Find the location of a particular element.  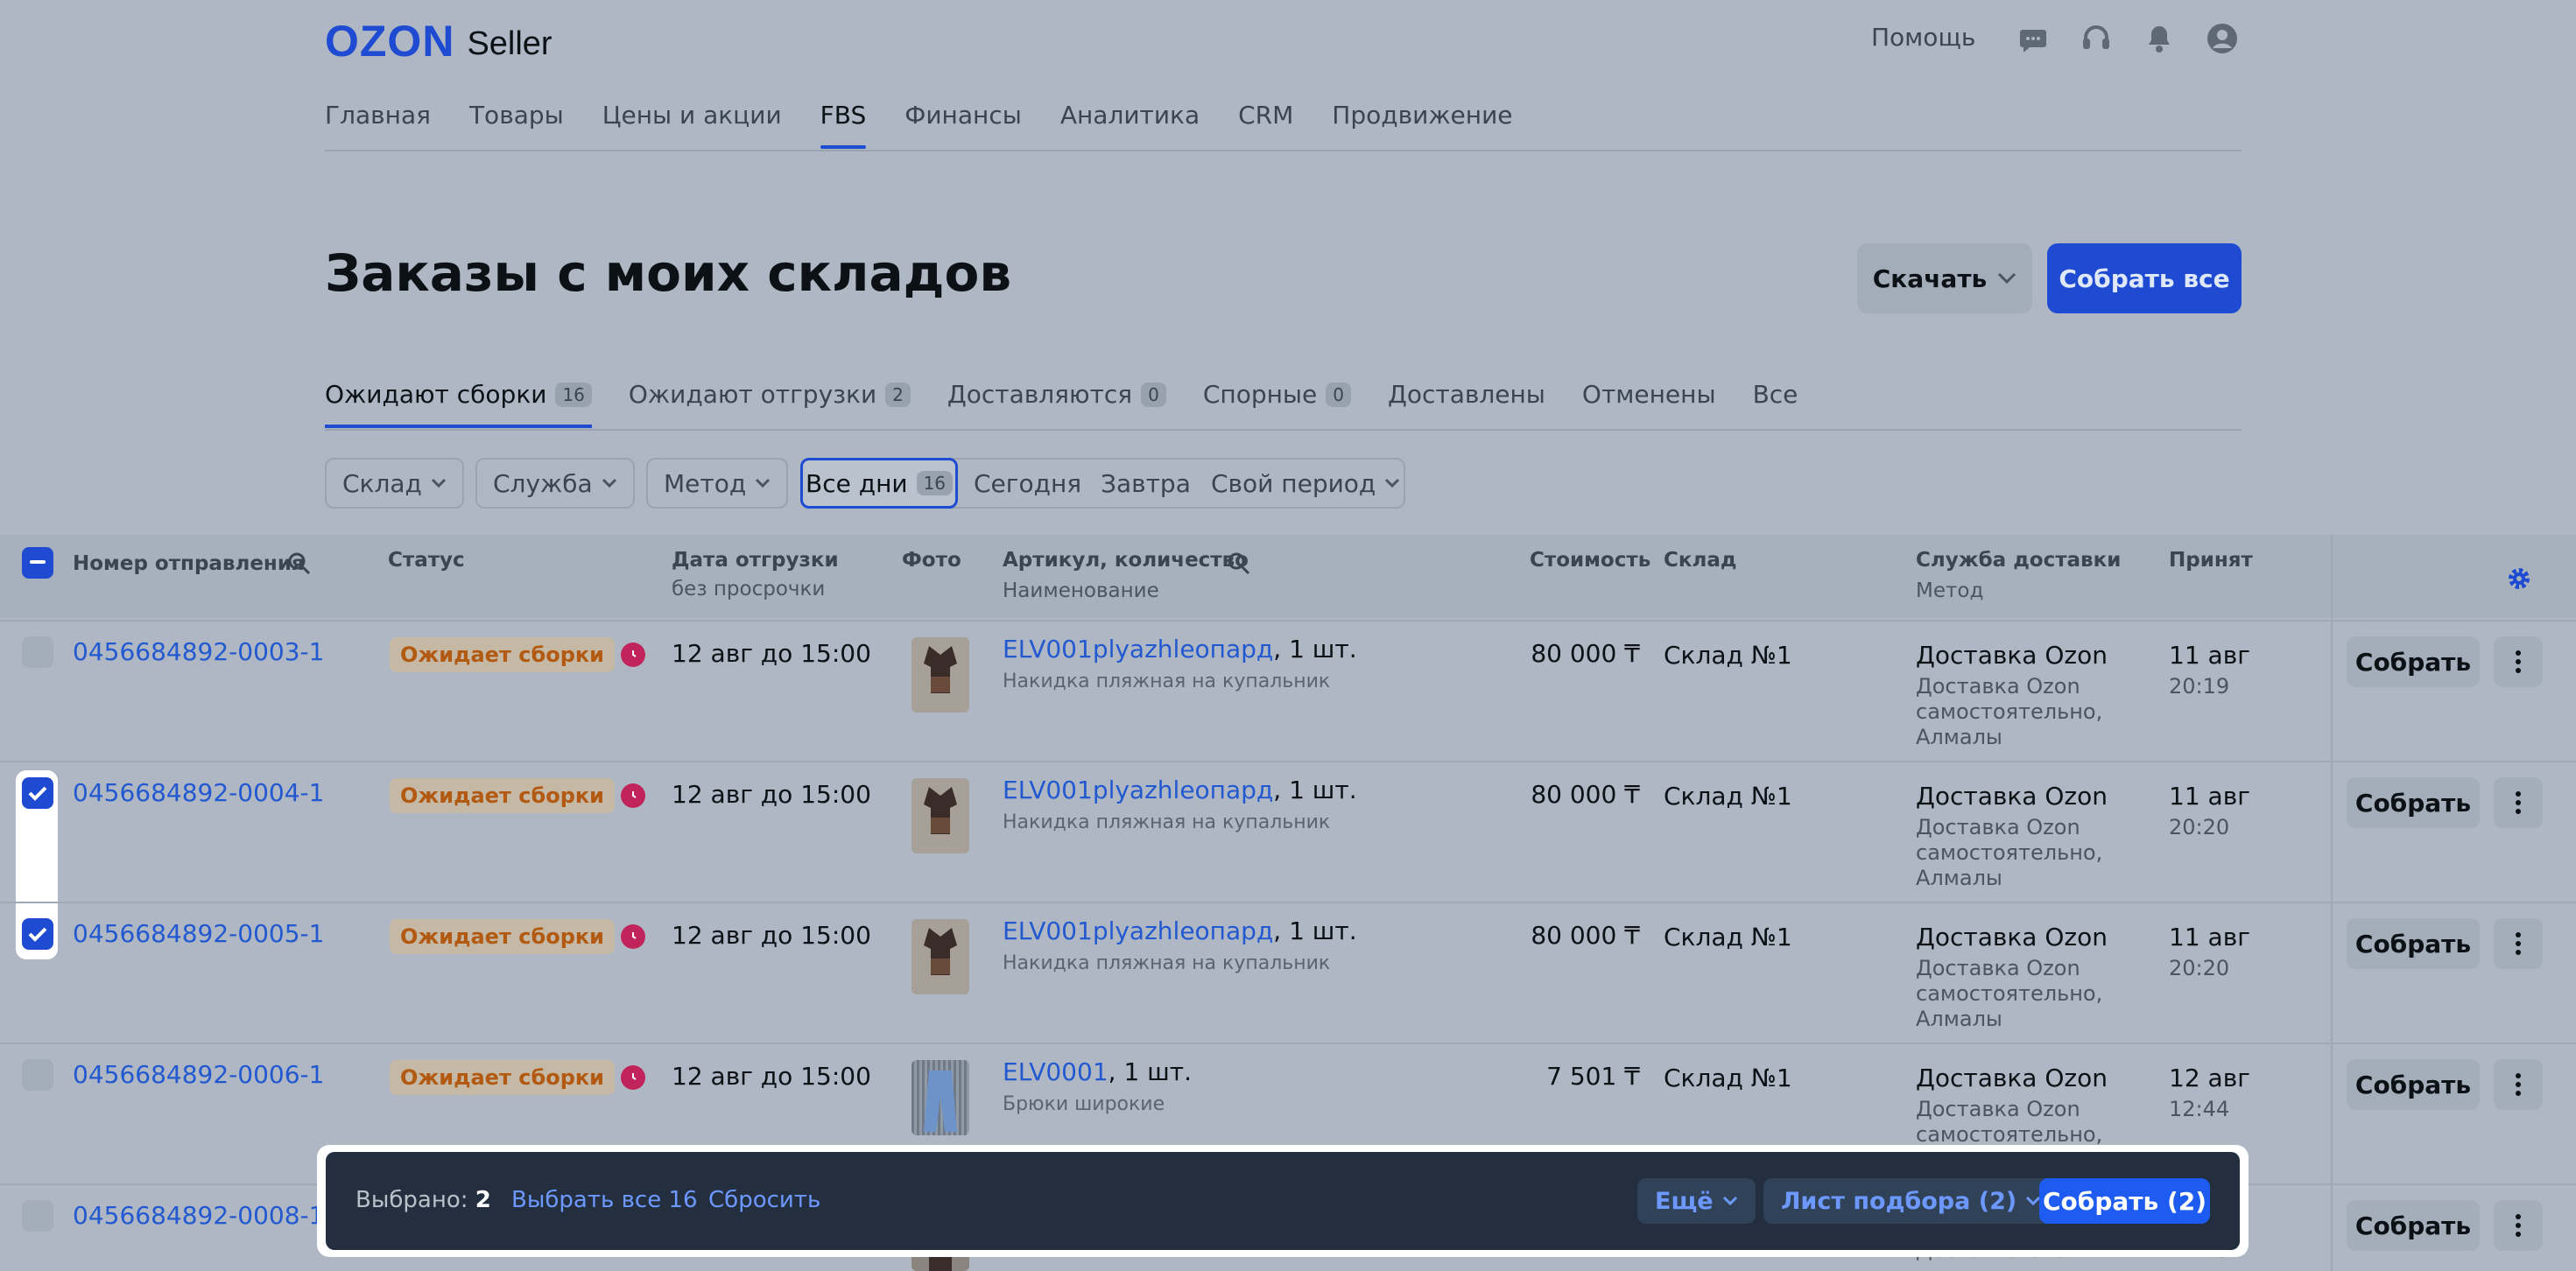

shipment-number-link: 0456684892-0003-1 is located at coordinates (198, 651).